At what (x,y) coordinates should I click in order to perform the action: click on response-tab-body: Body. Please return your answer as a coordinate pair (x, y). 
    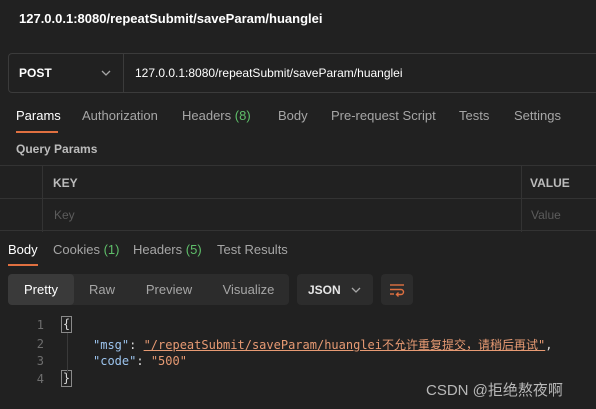
    Looking at the image, I should click on (23, 249).